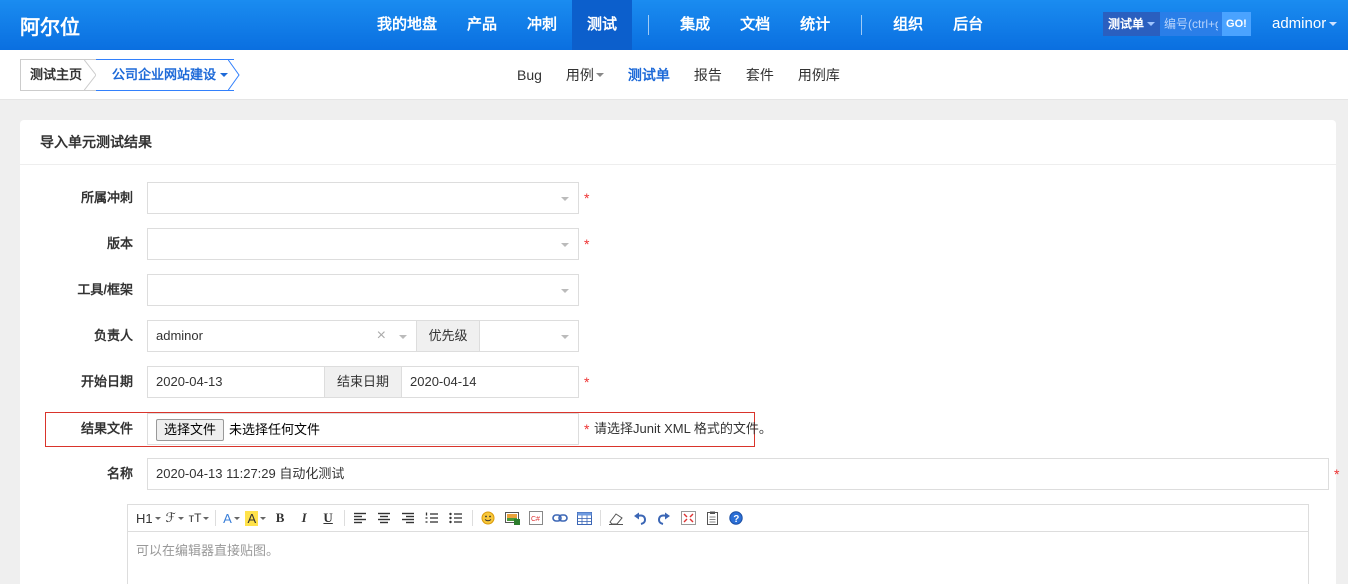  I want to click on begin-date-input: 2020-04-13, so click(236, 382).